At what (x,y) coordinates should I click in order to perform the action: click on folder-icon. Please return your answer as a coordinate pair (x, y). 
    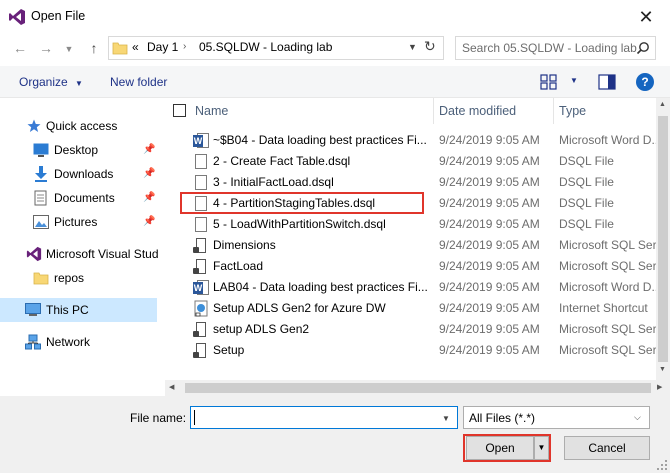
    Looking at the image, I should click on (120, 48).